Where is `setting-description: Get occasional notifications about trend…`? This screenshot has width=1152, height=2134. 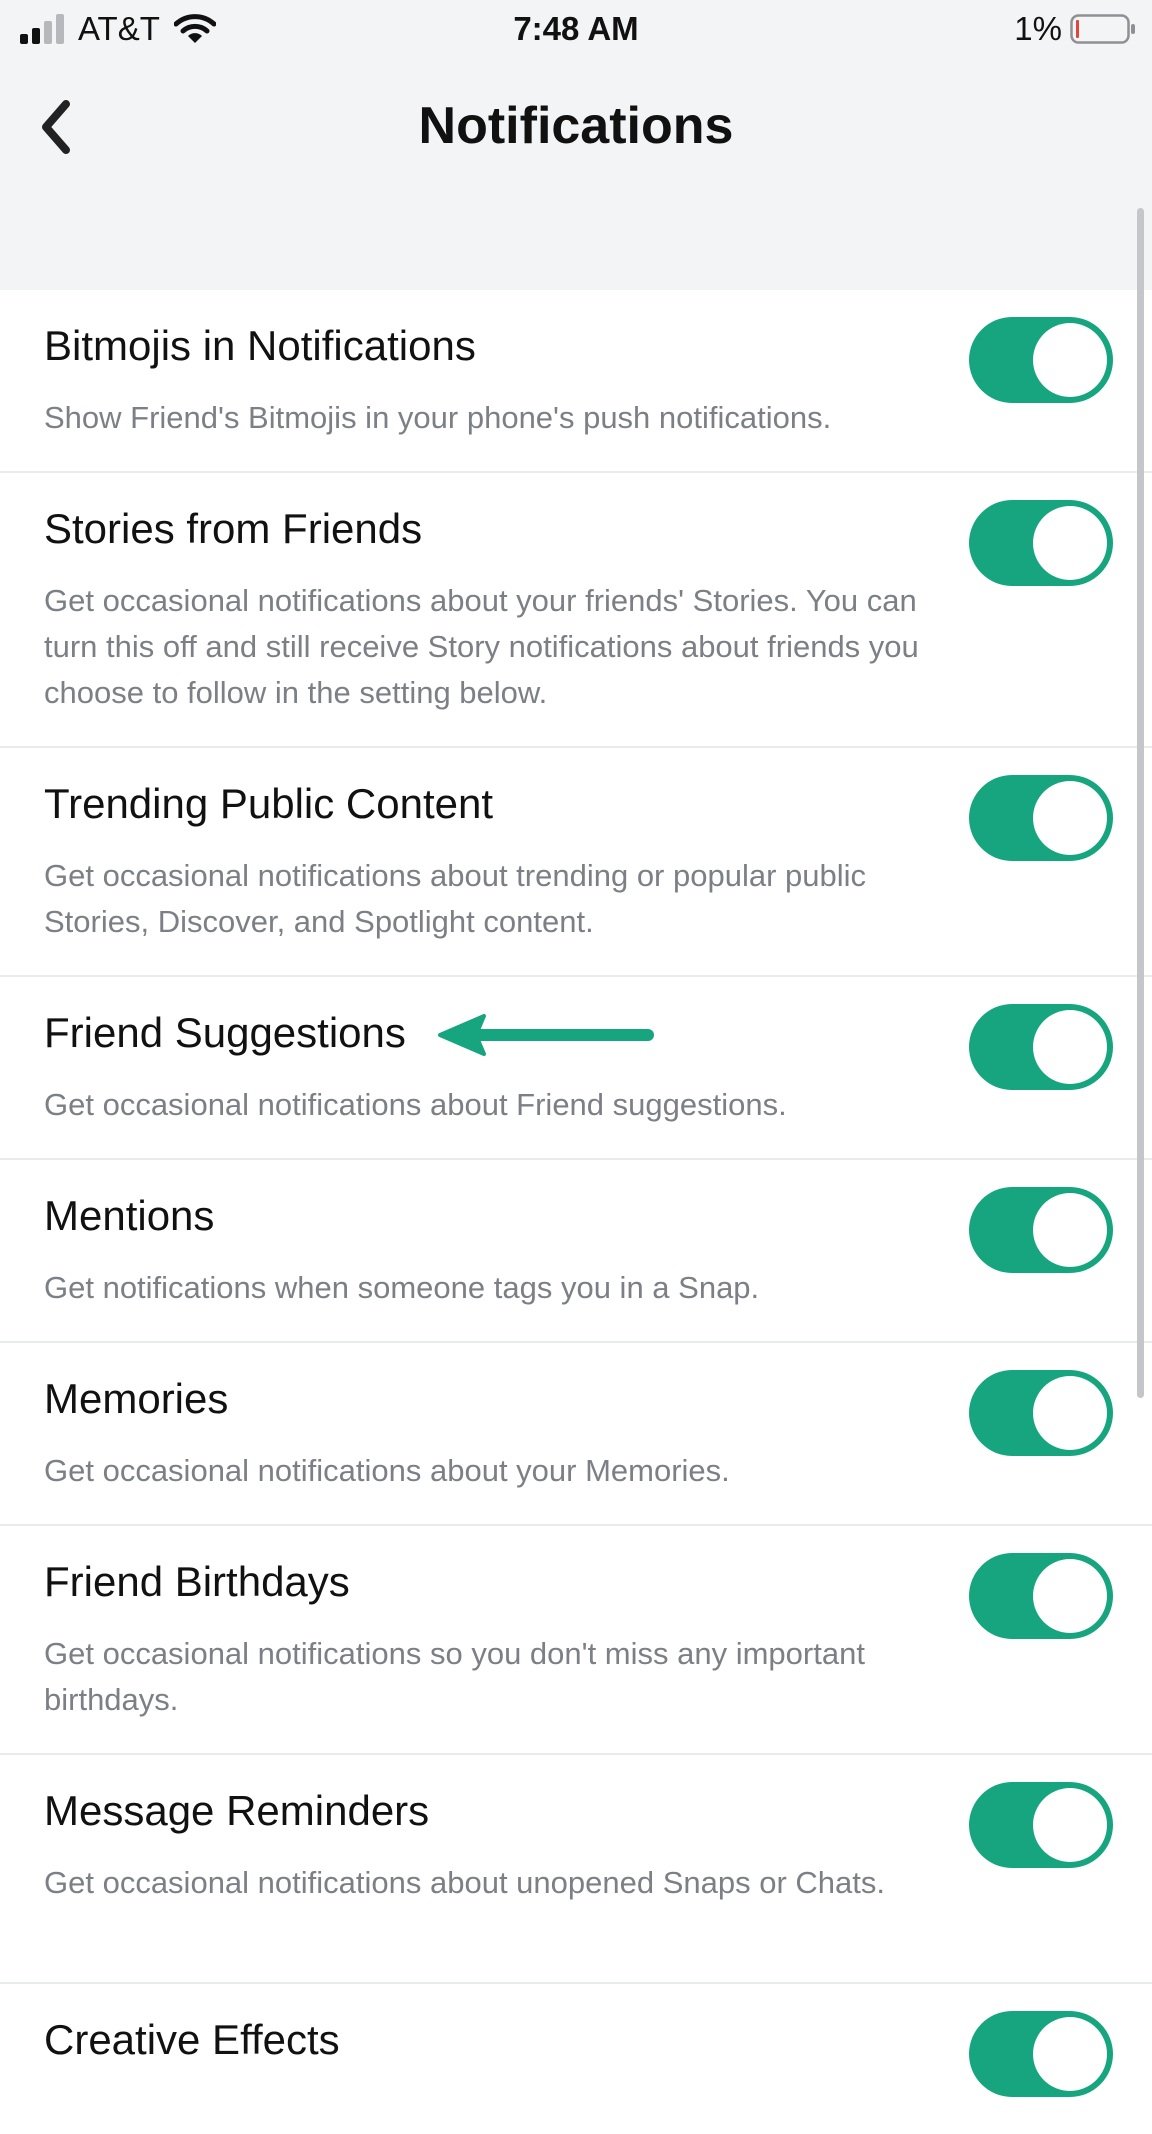 setting-description: Get occasional notifications about trend… is located at coordinates (455, 898).